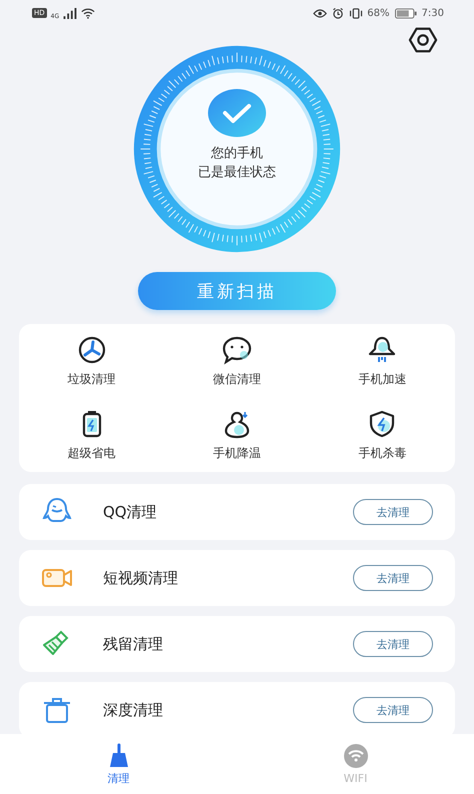 The width and height of the screenshot is (474, 794). I want to click on tool-label: 手机降温, so click(236, 453).